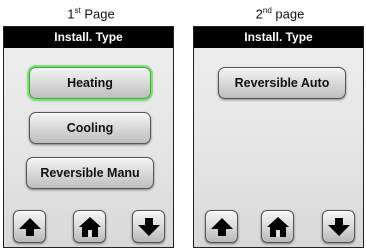  Describe the element at coordinates (282, 83) in the screenshot. I see `reversible-auto-button: Reversible Auto` at that location.